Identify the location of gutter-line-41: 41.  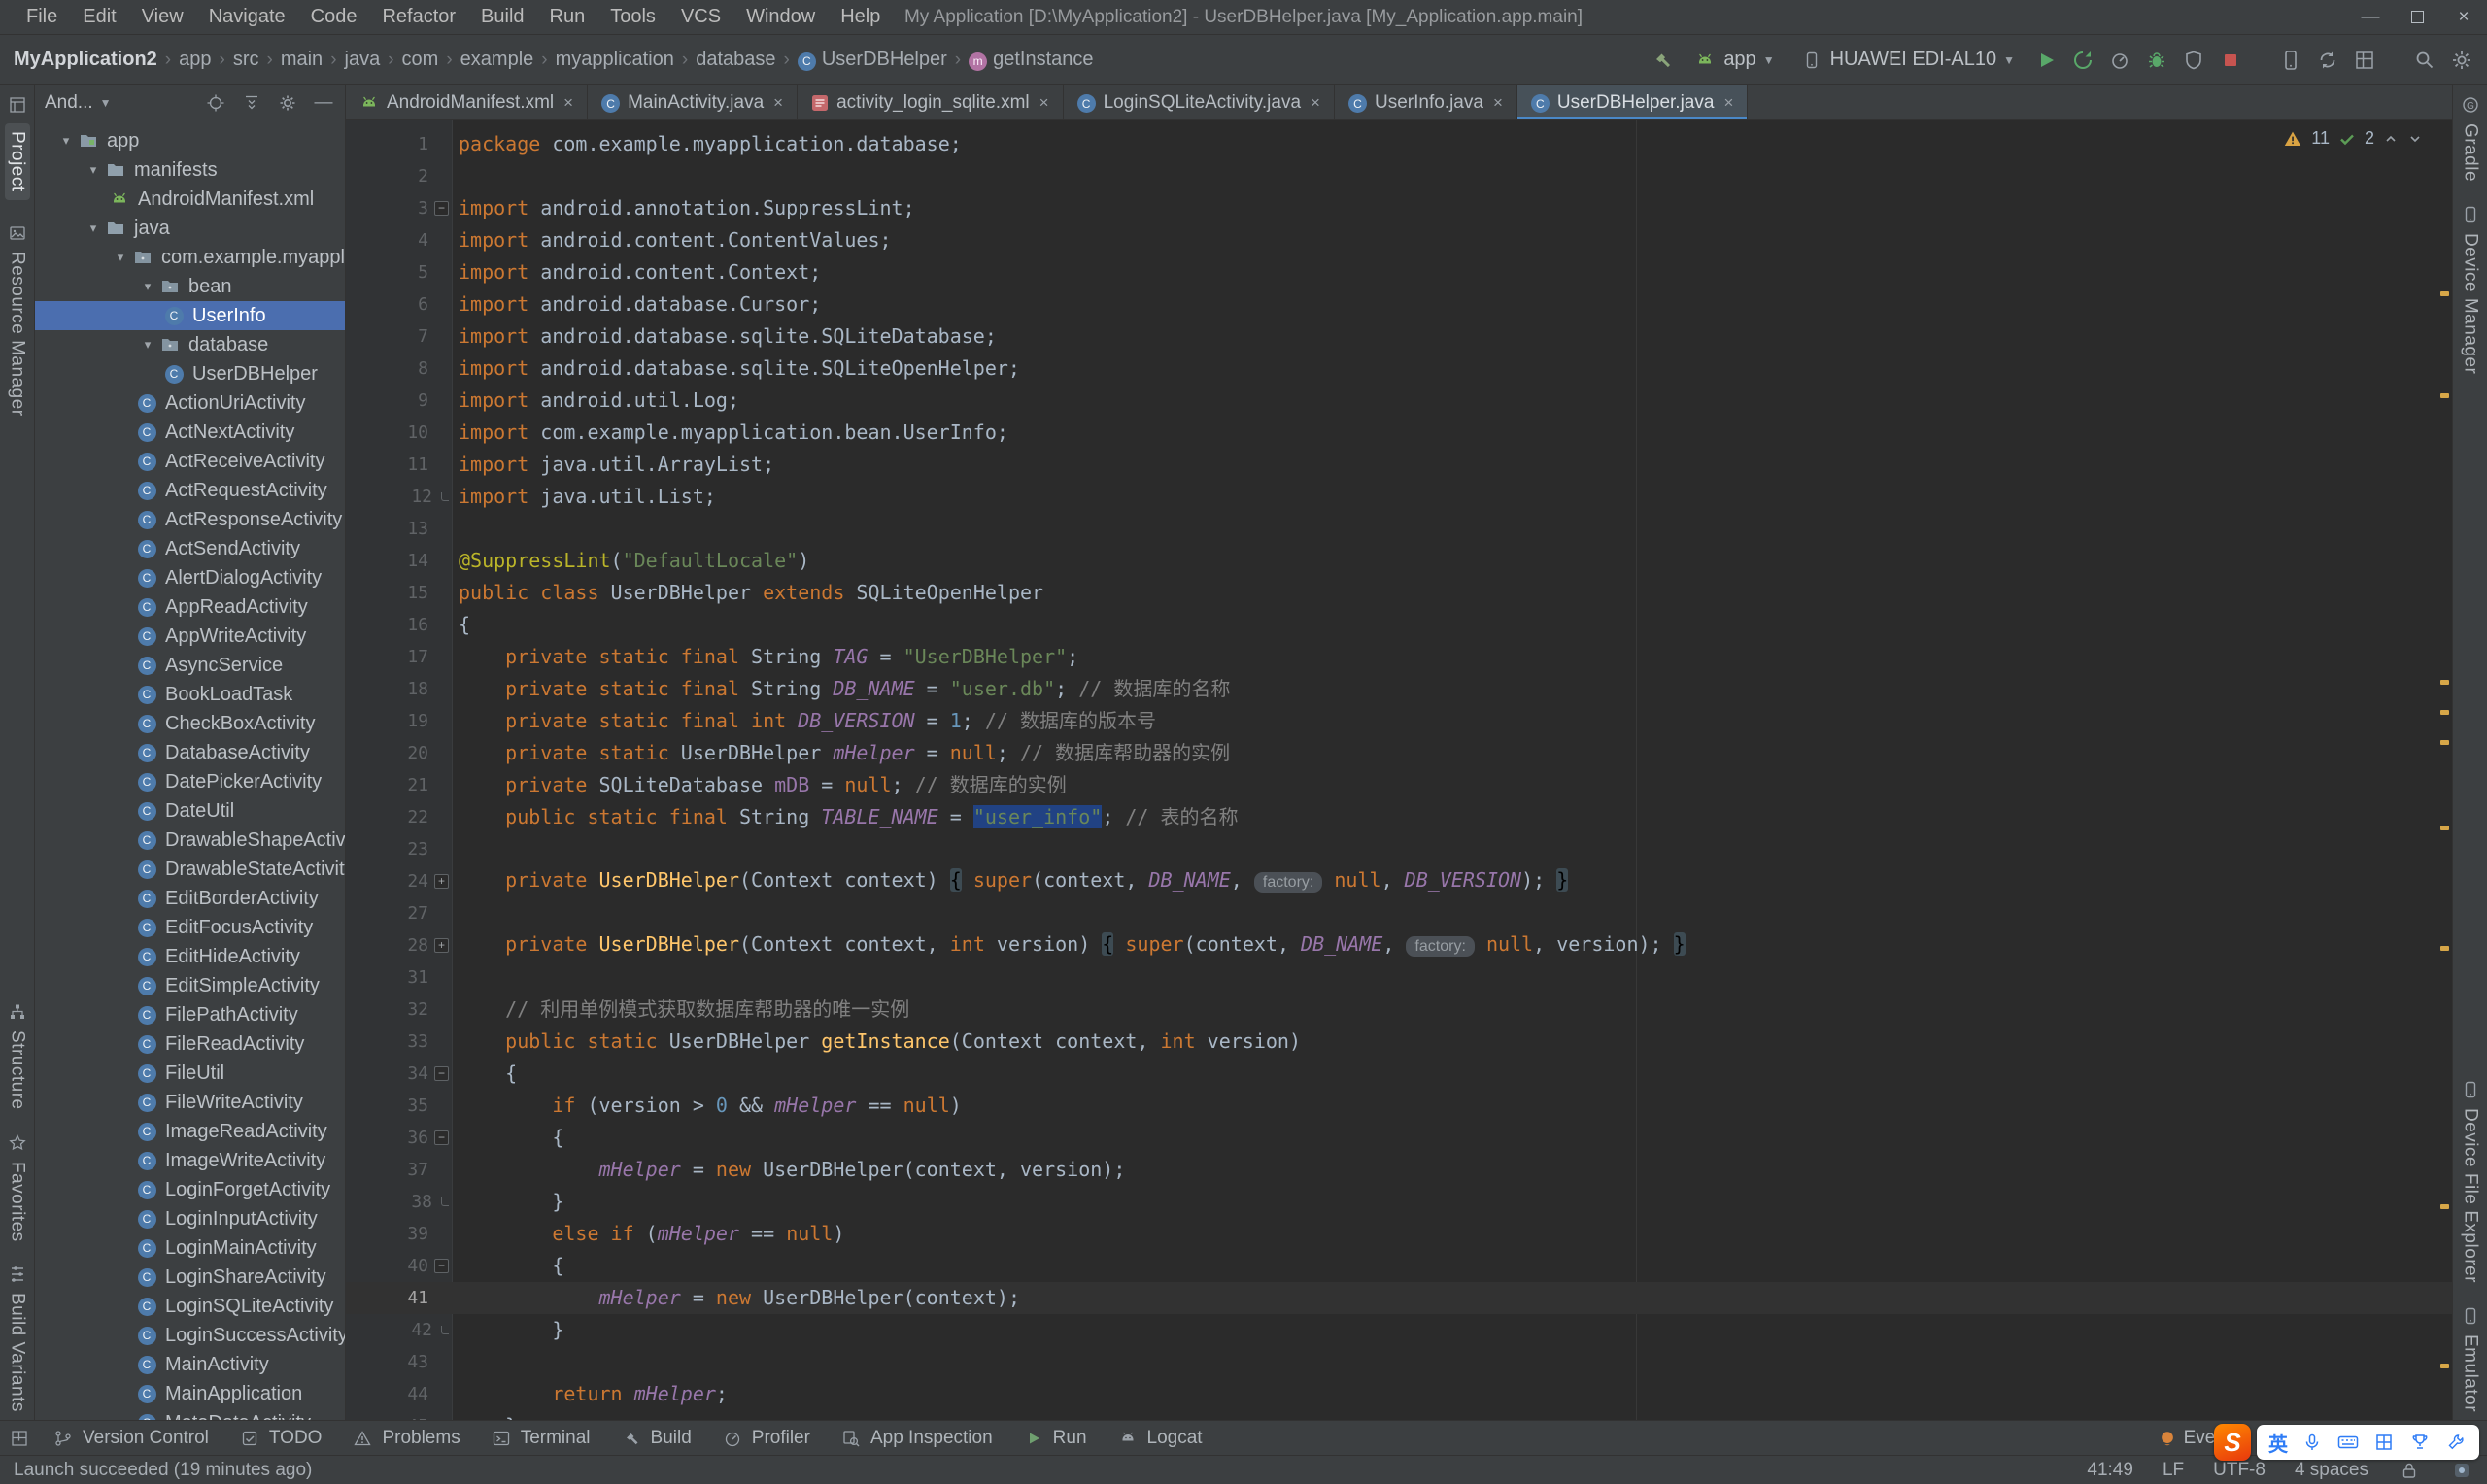
(399, 1298).